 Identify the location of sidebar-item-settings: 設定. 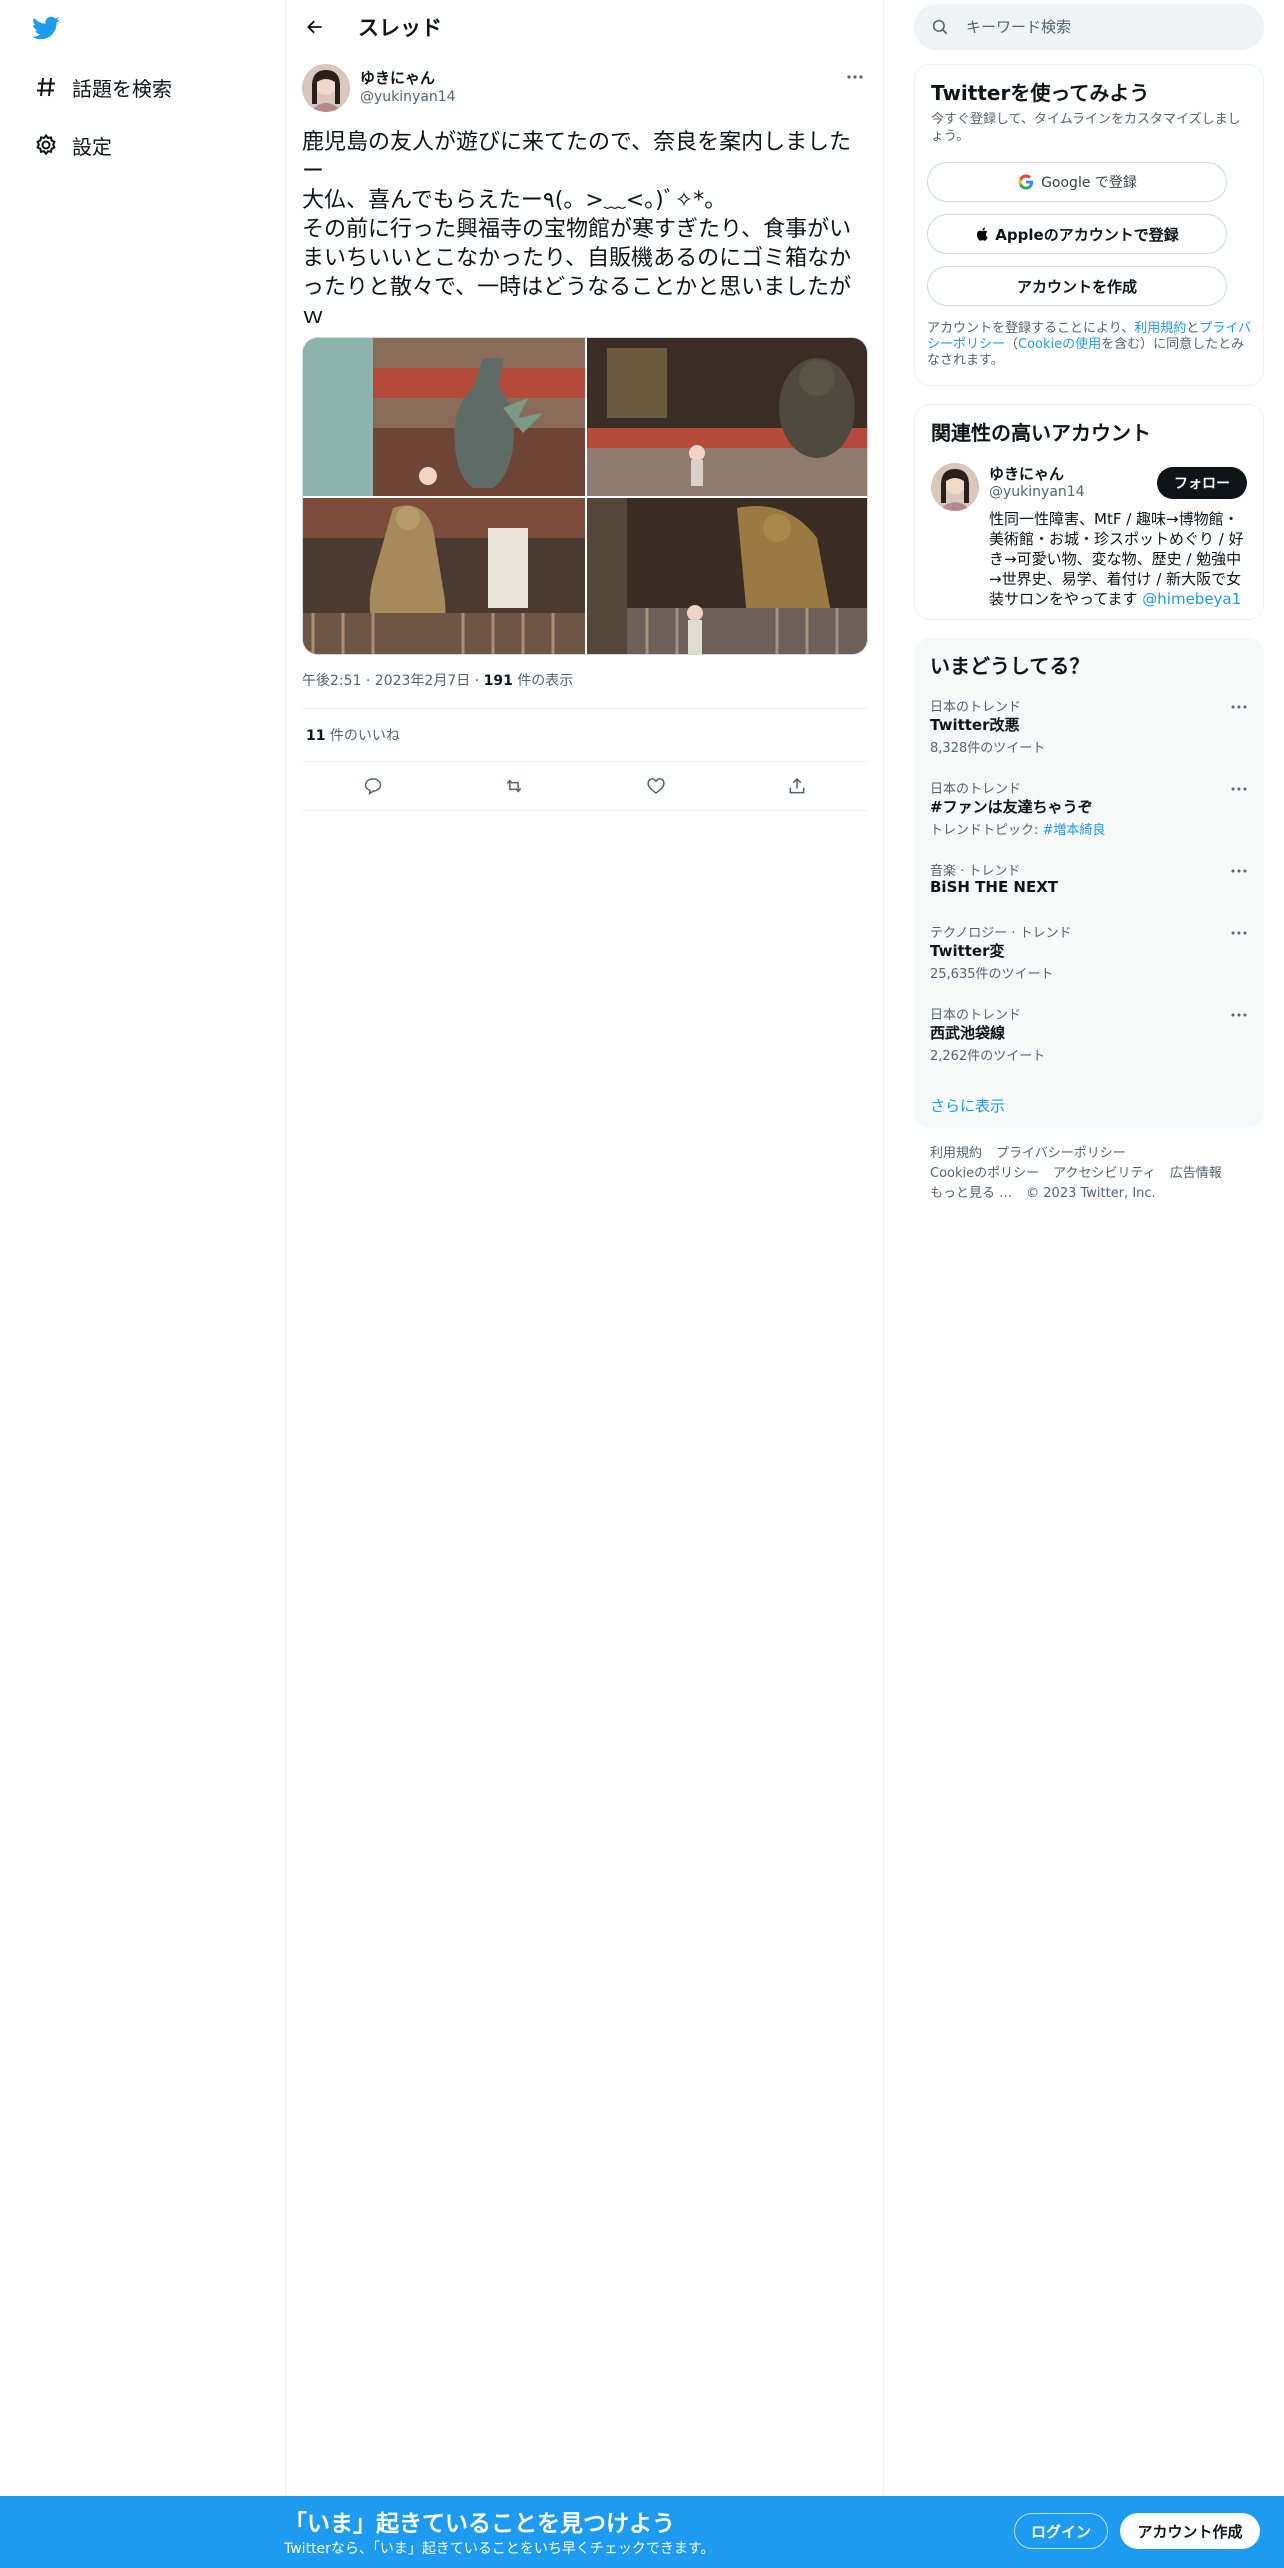
(67, 145).